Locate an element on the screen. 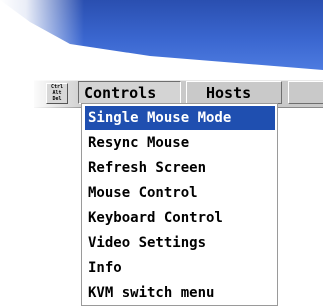  tab-more is located at coordinates (305, 92).